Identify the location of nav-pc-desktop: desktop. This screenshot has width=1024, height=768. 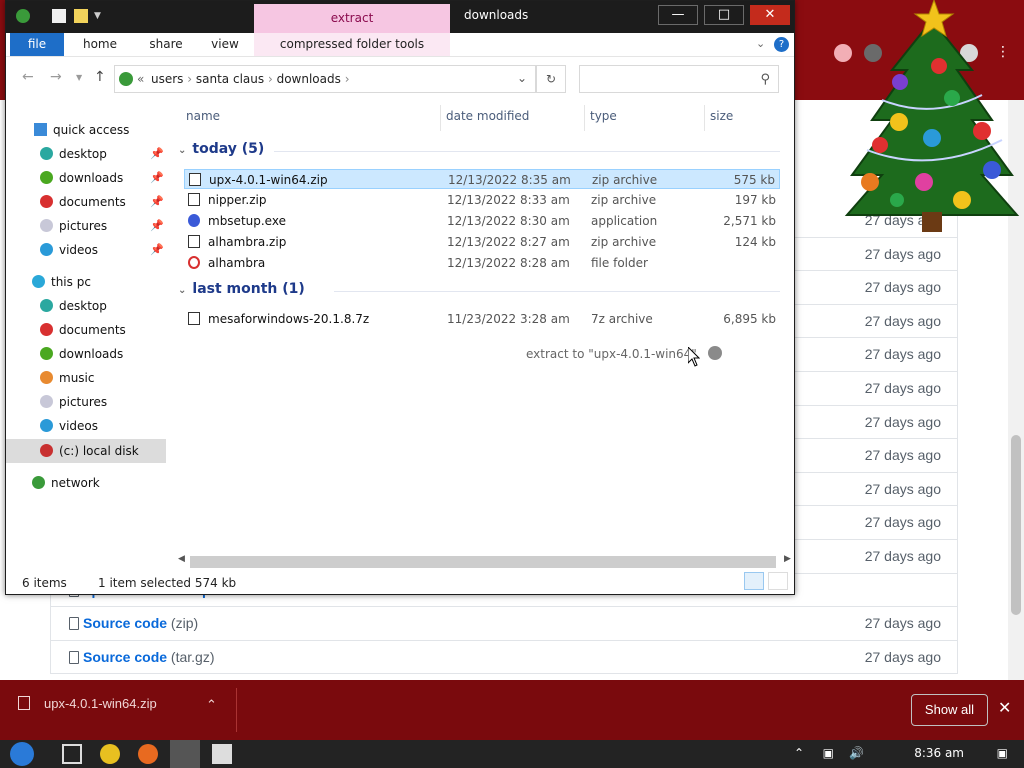
(73, 306).